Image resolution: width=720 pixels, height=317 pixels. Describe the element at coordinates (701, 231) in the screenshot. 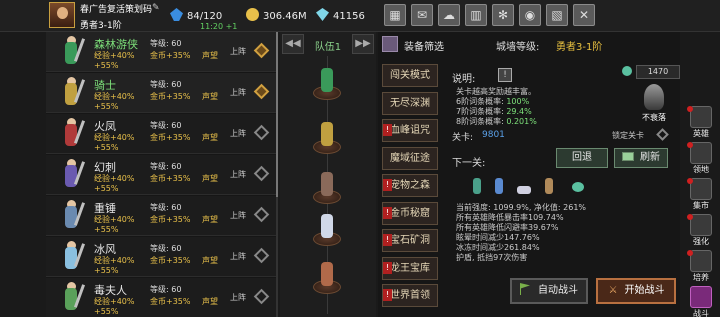

I see `nav-enhance: 强化` at that location.